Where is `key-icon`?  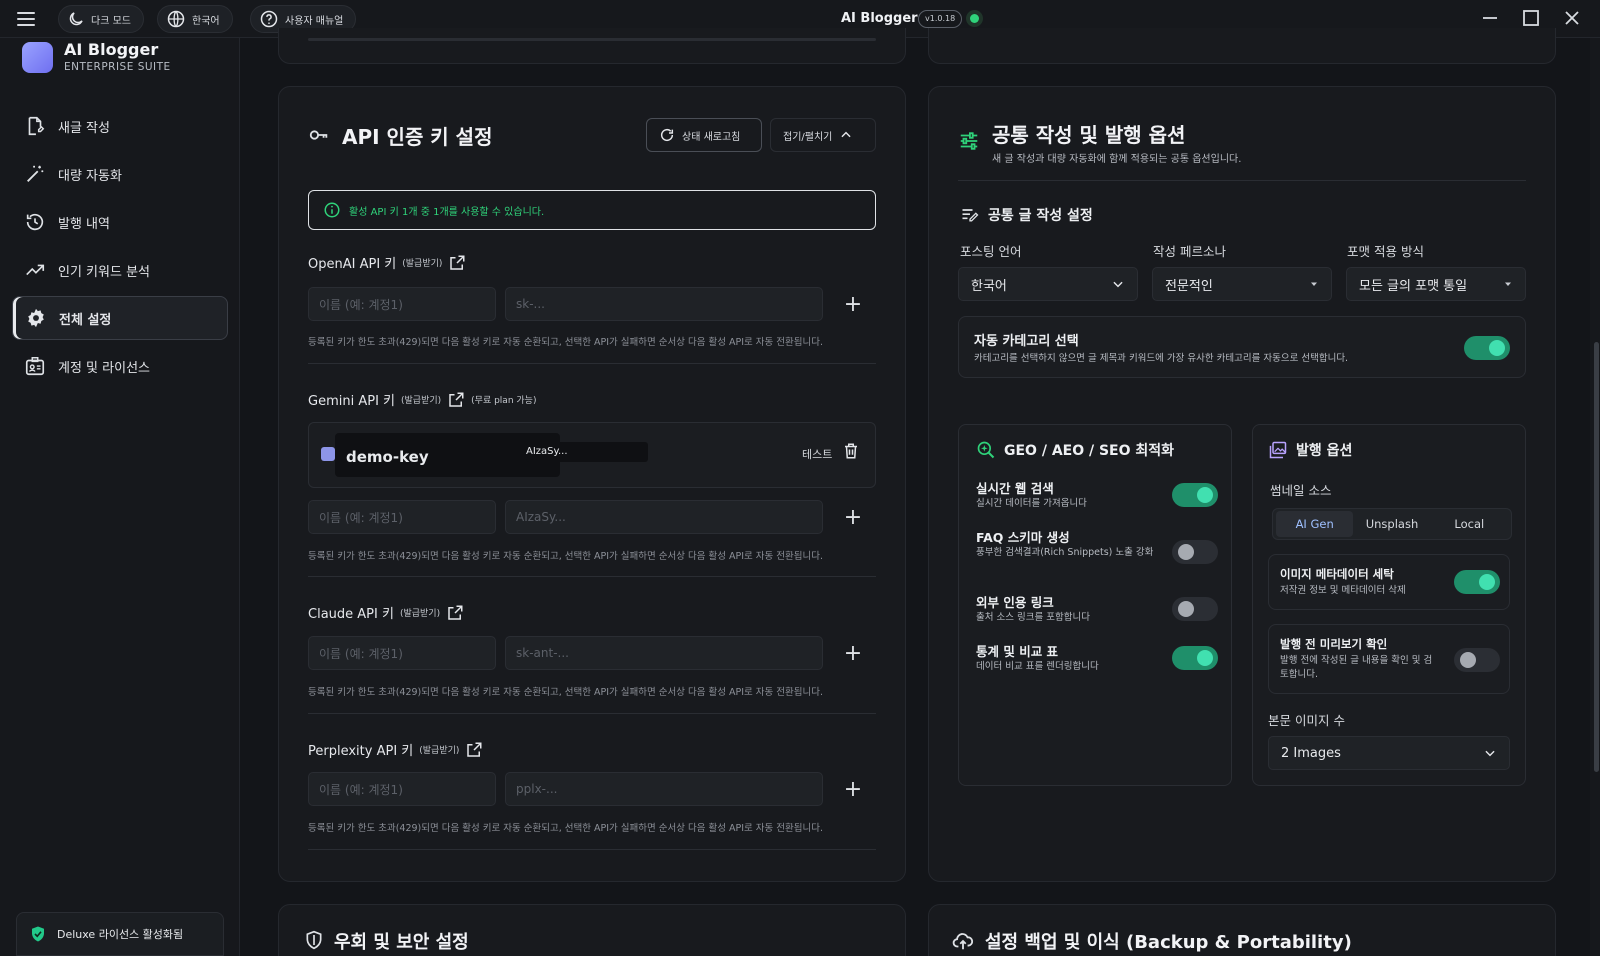
key-icon is located at coordinates (319, 135).